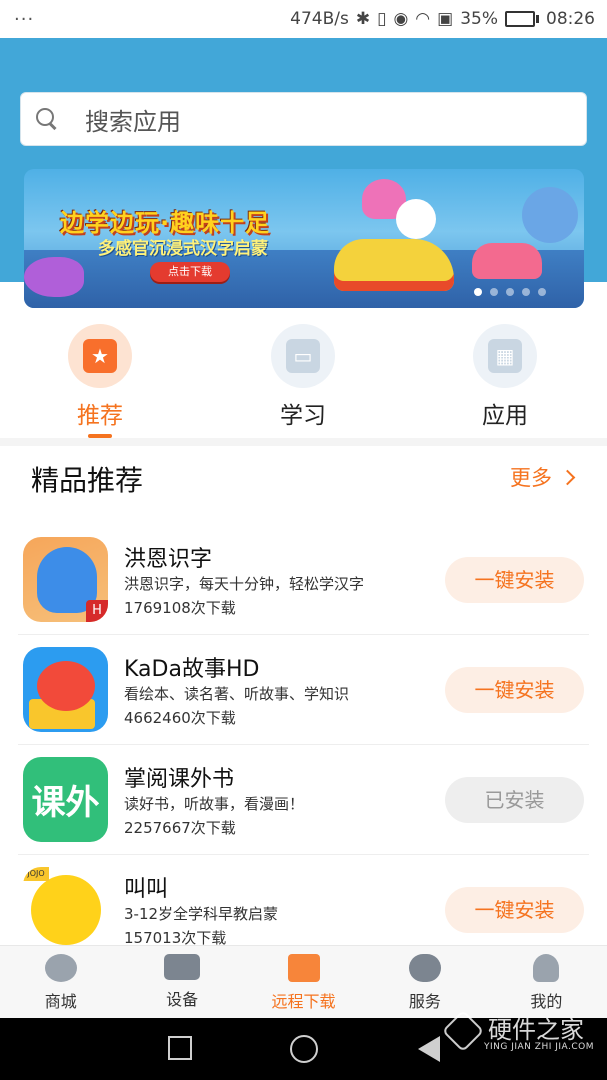 This screenshot has width=607, height=1080. I want to click on app-row-hongen: H 洪恩识字 洪恩识字，每天十分钟，轻松学汉字 1769108次下载 一键安装, so click(303, 580).